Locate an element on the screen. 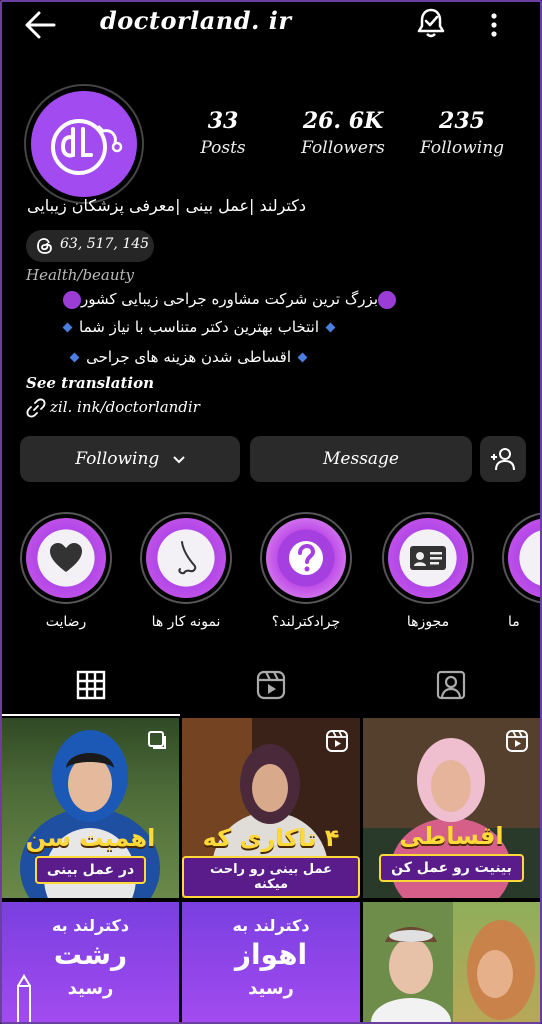 The height and width of the screenshot is (1024, 542). message-button: Message is located at coordinates (361, 459).